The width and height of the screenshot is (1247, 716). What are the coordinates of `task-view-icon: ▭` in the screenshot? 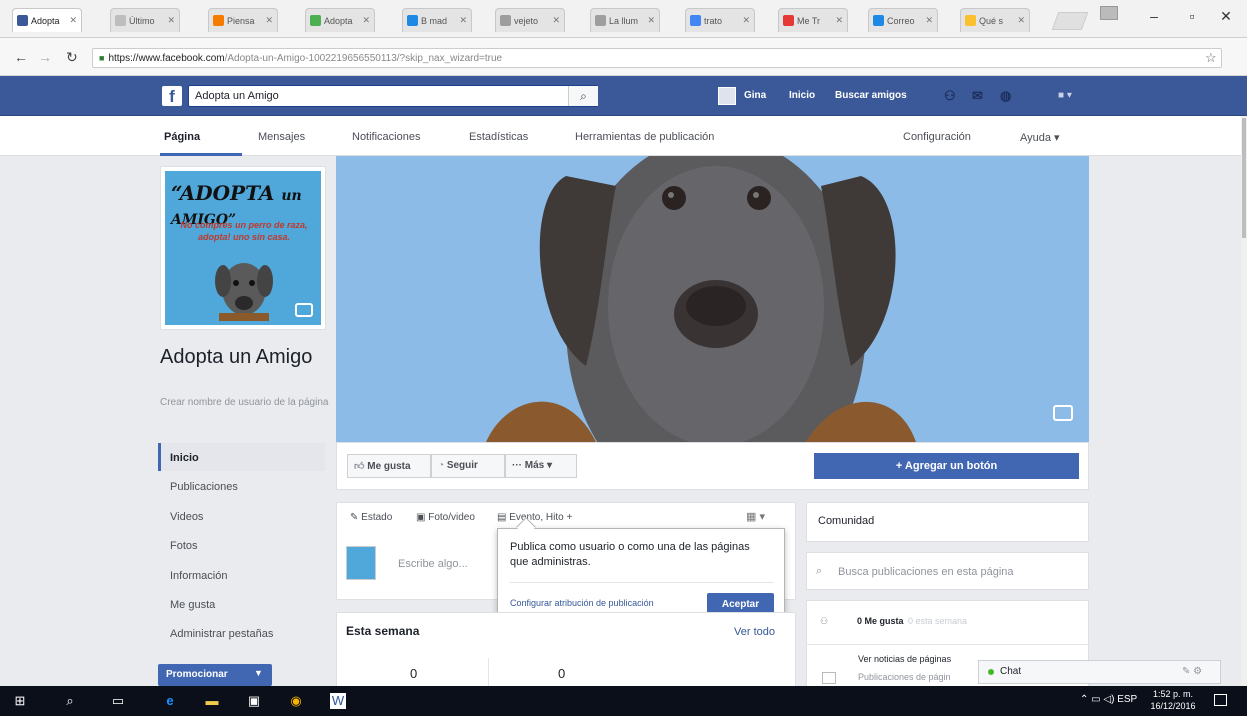 It's located at (118, 701).